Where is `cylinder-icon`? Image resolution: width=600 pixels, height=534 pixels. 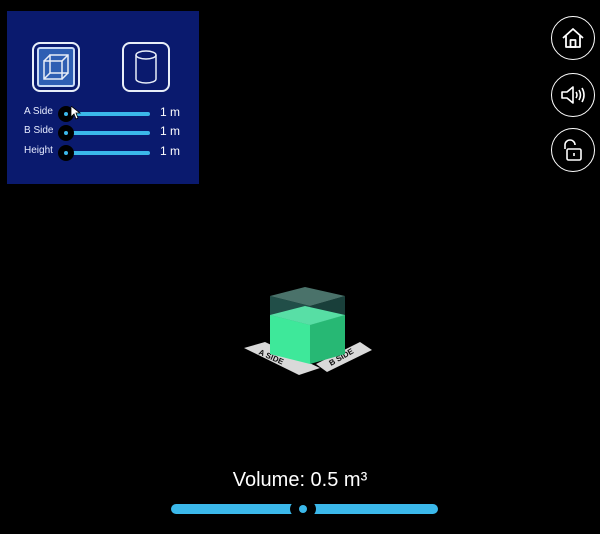 cylinder-icon is located at coordinates (146, 67).